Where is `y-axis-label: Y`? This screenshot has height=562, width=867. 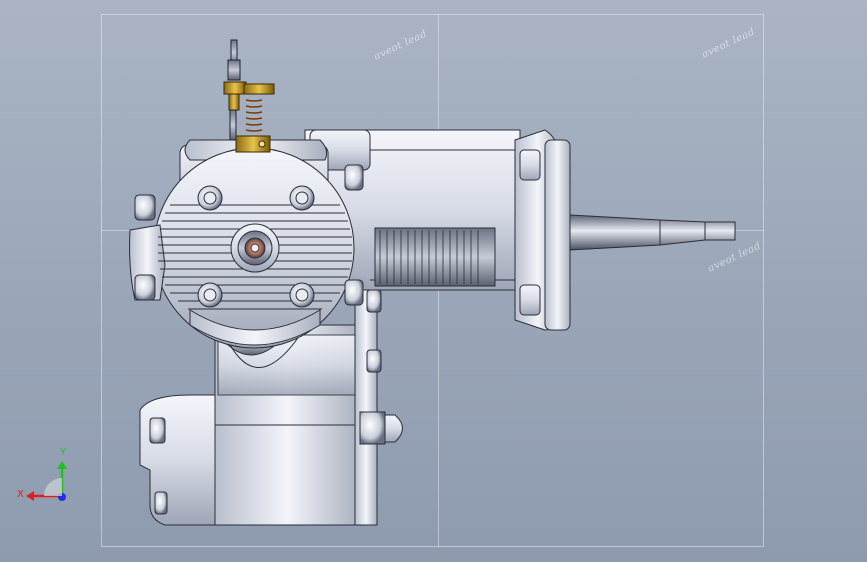
y-axis-label: Y is located at coordinates (63, 452).